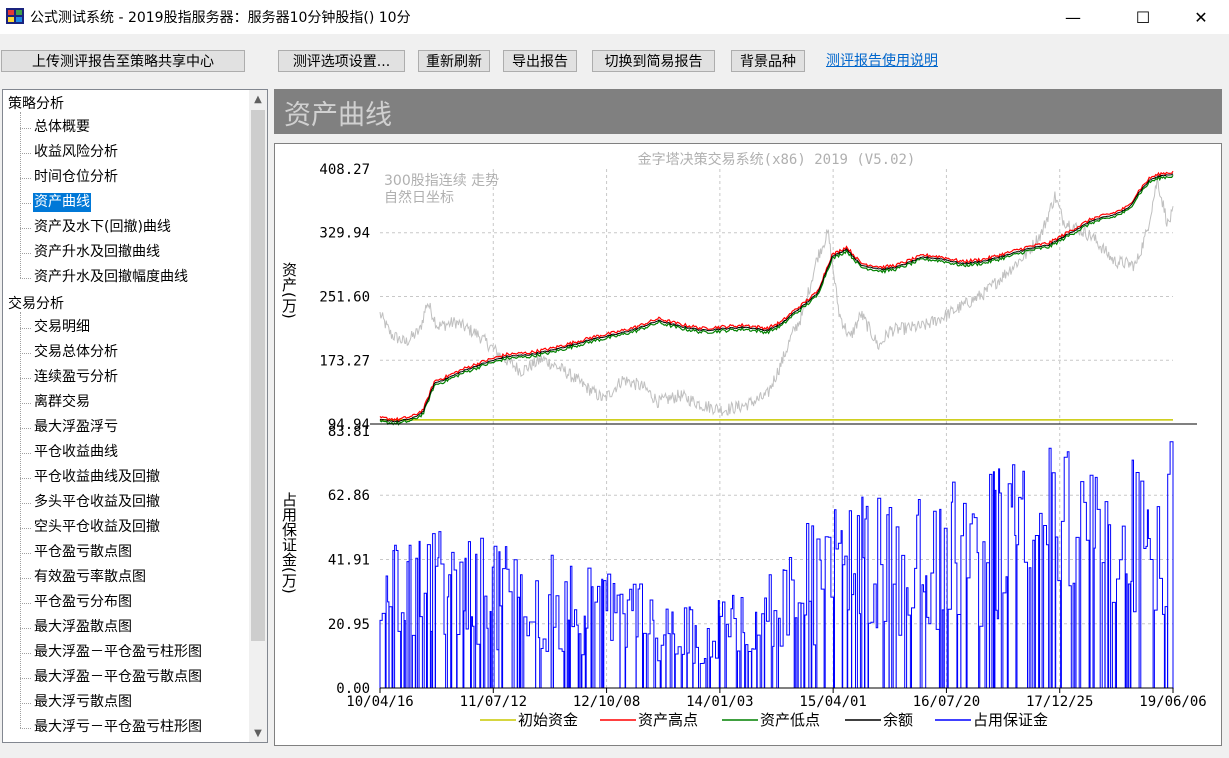 The height and width of the screenshot is (758, 1229). What do you see at coordinates (83, 552) in the screenshot?
I see `tree-item: 平仓盈亏散点图` at bounding box center [83, 552].